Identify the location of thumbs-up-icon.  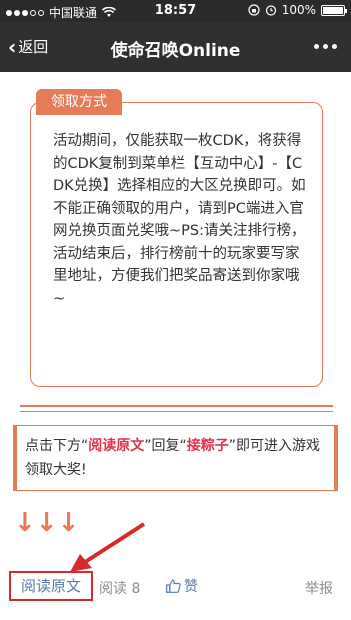
(173, 586).